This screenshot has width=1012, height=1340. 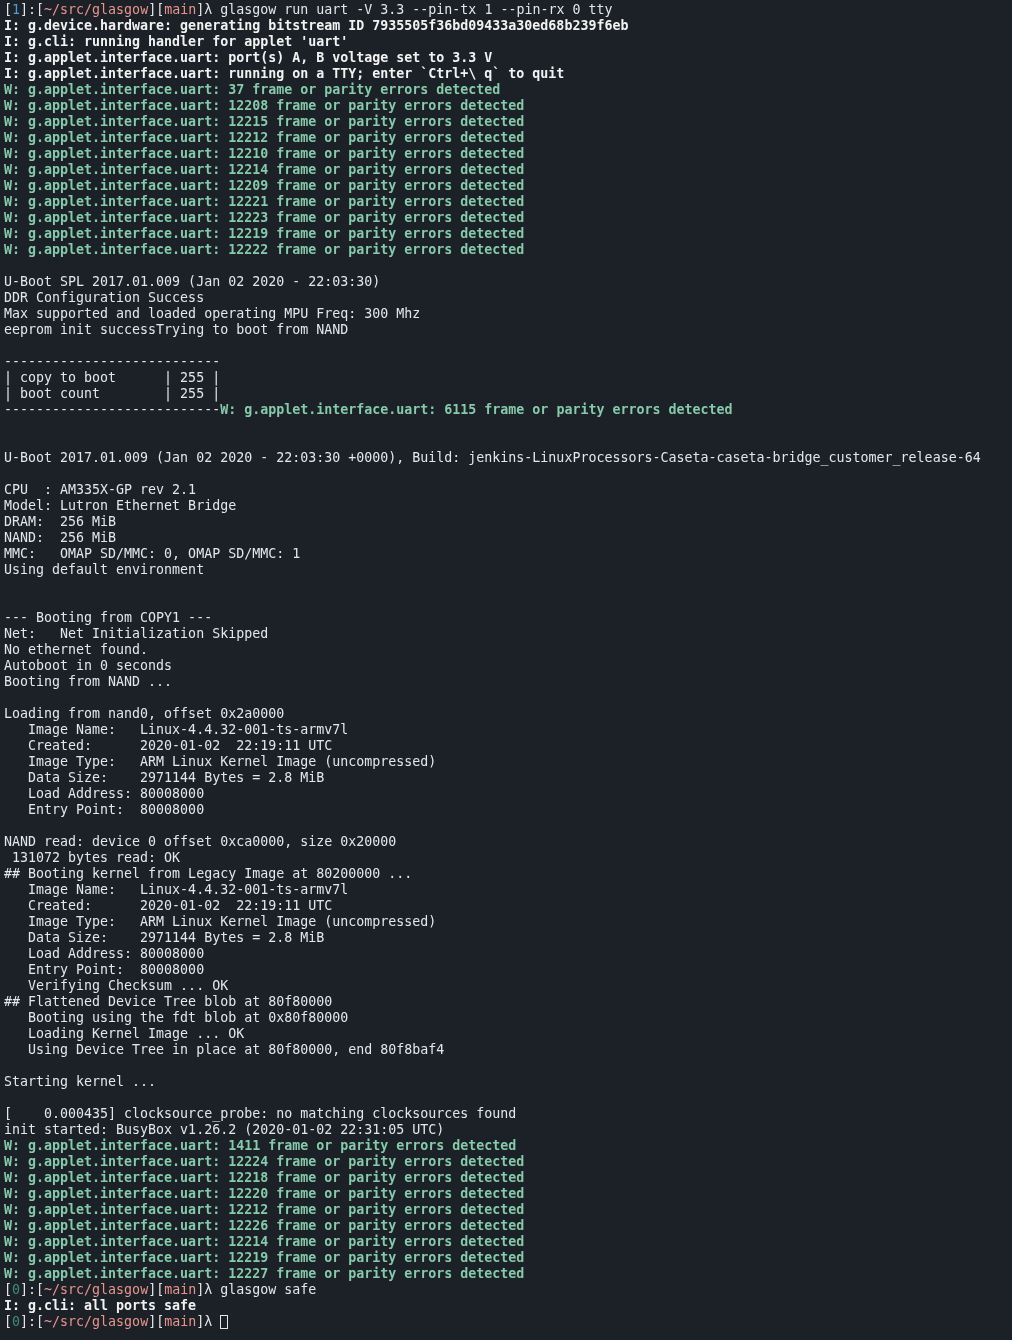 I want to click on output-line: ## Flattened Device Tree blob at 80f80000, so click(x=168, y=1002).